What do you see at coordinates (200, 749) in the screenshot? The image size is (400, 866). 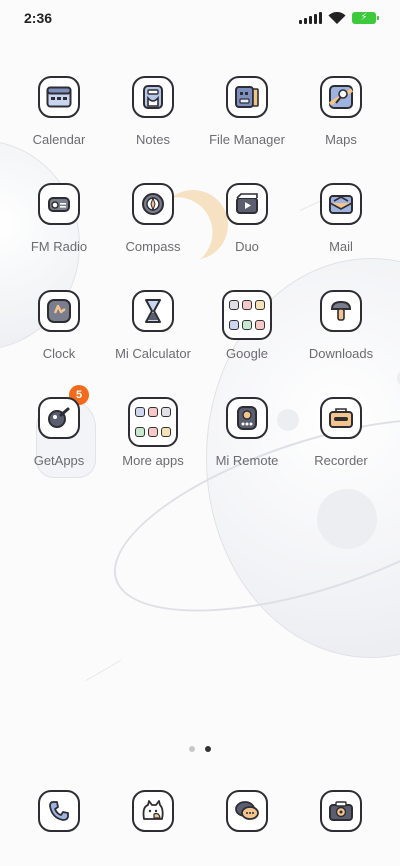 I see `page-indicator` at bounding box center [200, 749].